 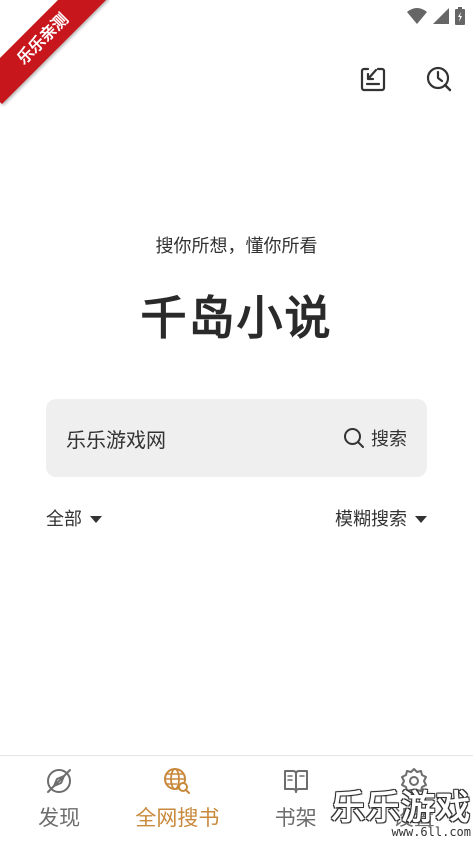 I want to click on import-button, so click(x=373, y=79).